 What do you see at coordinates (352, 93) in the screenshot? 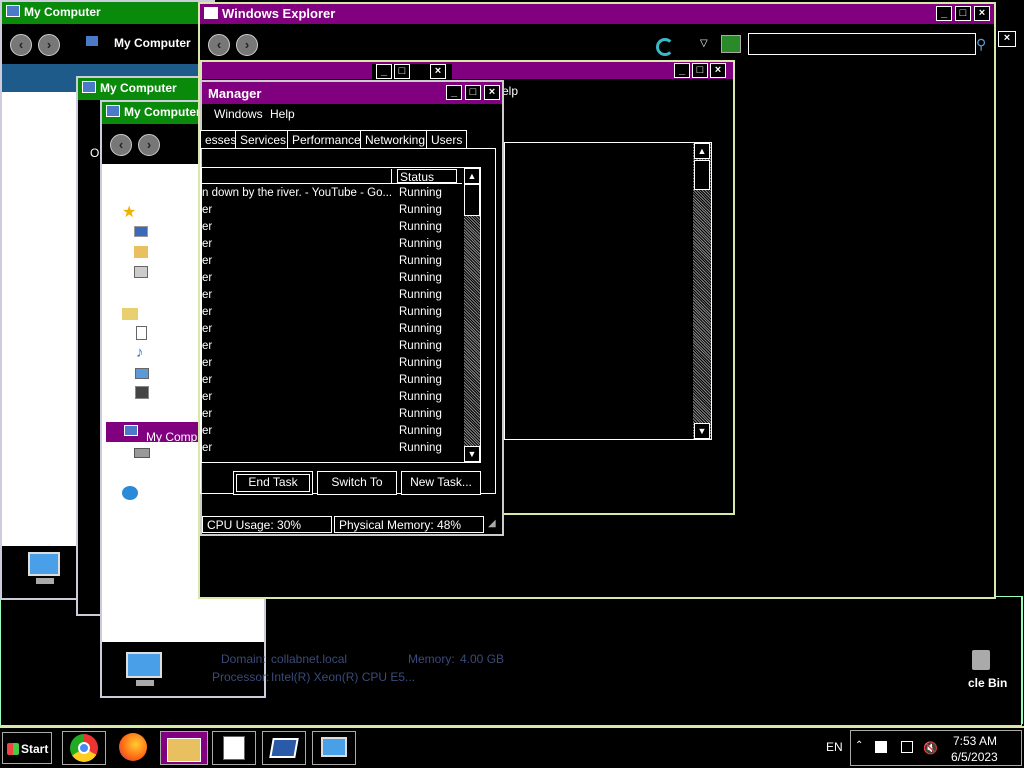
I see `titlebar: Manager _ □ ×` at bounding box center [352, 93].